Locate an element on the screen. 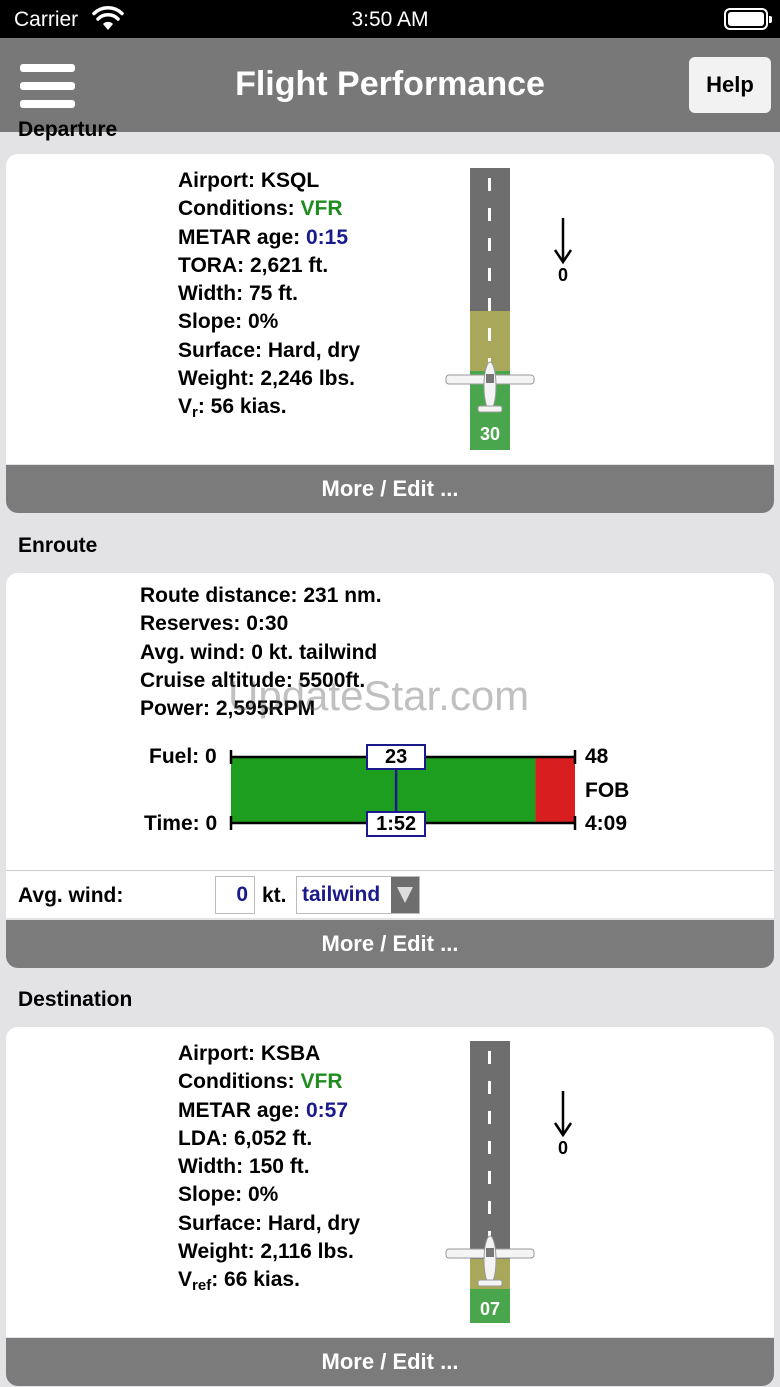 The image size is (780, 1387). departure-metar-age: 0:15 is located at coordinates (326, 237).